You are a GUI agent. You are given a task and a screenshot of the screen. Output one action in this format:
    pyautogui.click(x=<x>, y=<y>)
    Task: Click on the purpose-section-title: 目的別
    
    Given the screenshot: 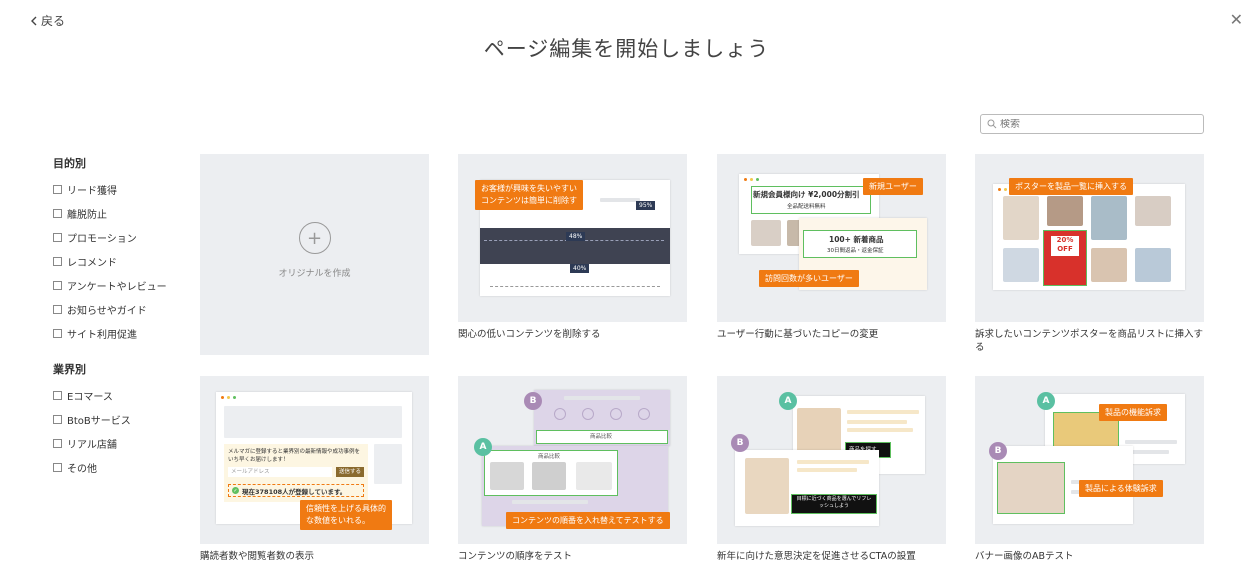 What is the action you would take?
    pyautogui.click(x=69, y=163)
    